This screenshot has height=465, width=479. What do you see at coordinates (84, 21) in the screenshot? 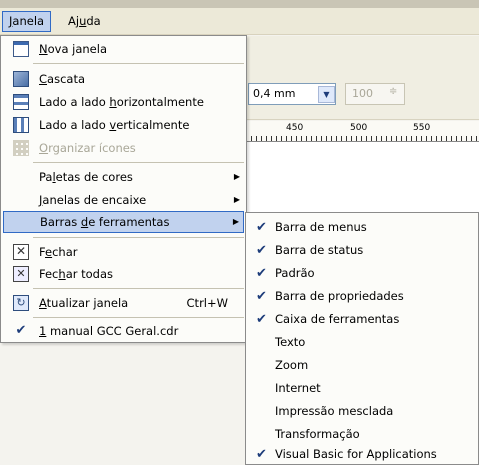
I see `menu-ajuda: Ajuda` at bounding box center [84, 21].